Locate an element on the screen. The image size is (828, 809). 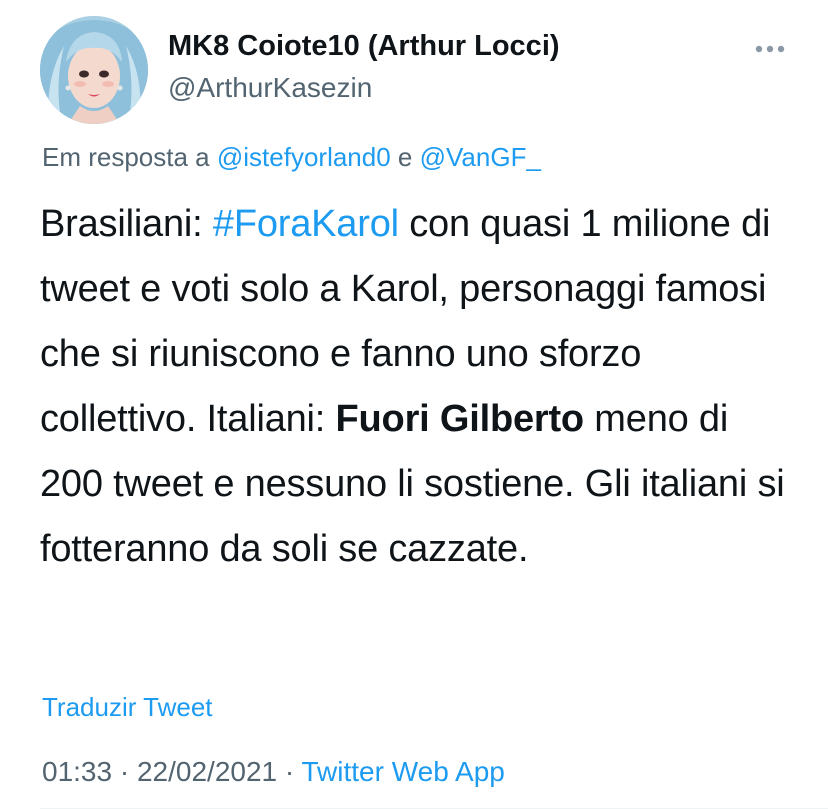
mention-link: @VanGF_ is located at coordinates (480, 157).